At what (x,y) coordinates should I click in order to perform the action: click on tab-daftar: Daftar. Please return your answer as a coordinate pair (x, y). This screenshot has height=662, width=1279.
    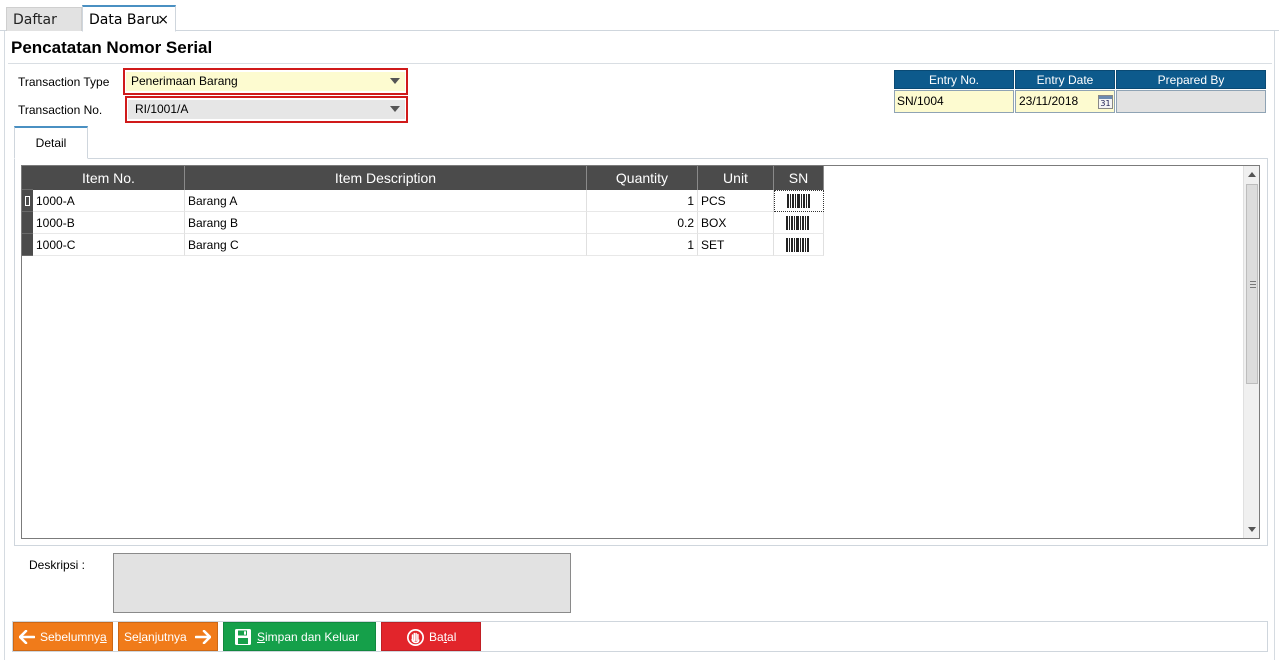
    Looking at the image, I should click on (44, 19).